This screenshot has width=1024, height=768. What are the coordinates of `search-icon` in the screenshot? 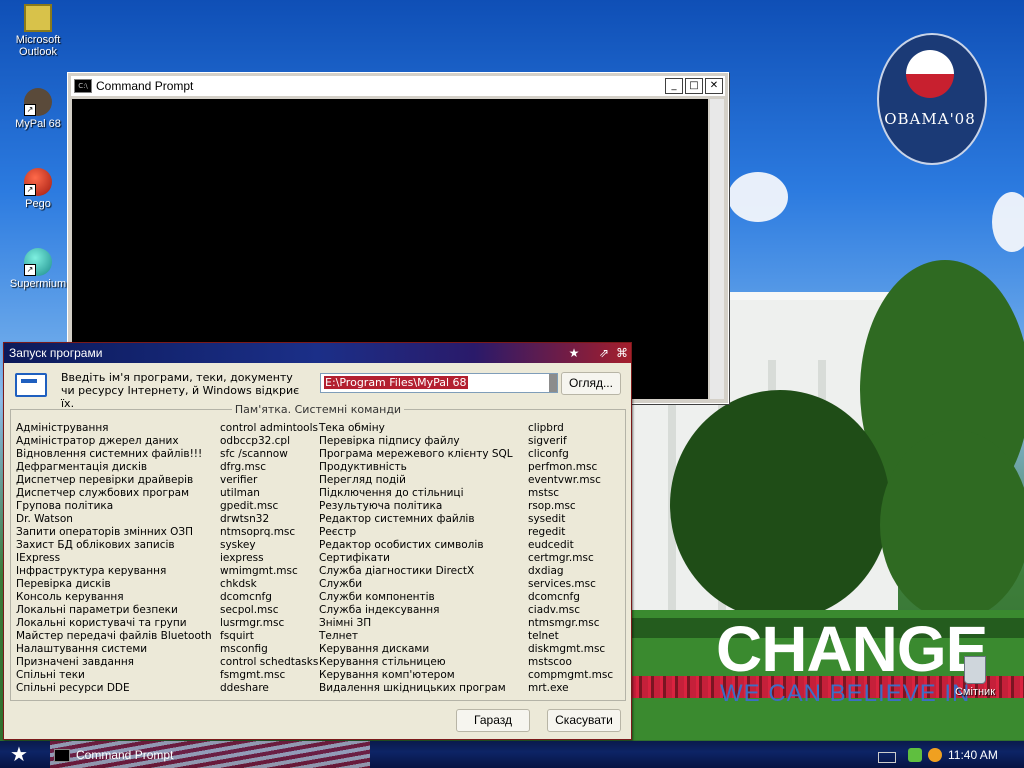 It's located at (935, 755).